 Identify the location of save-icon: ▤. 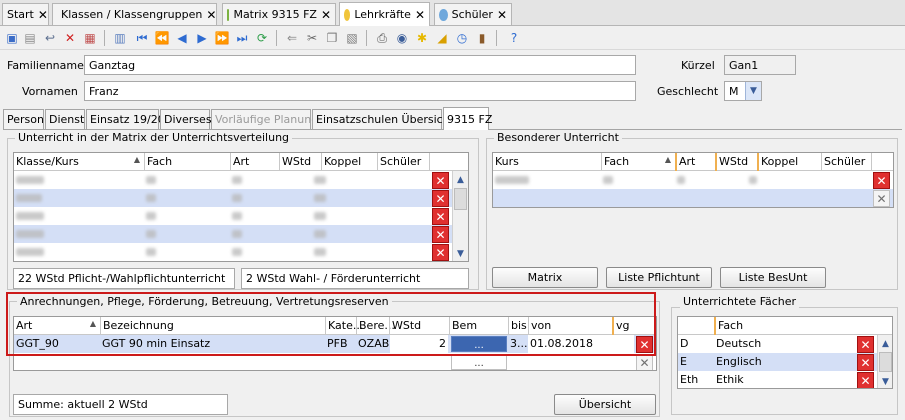
(30, 38).